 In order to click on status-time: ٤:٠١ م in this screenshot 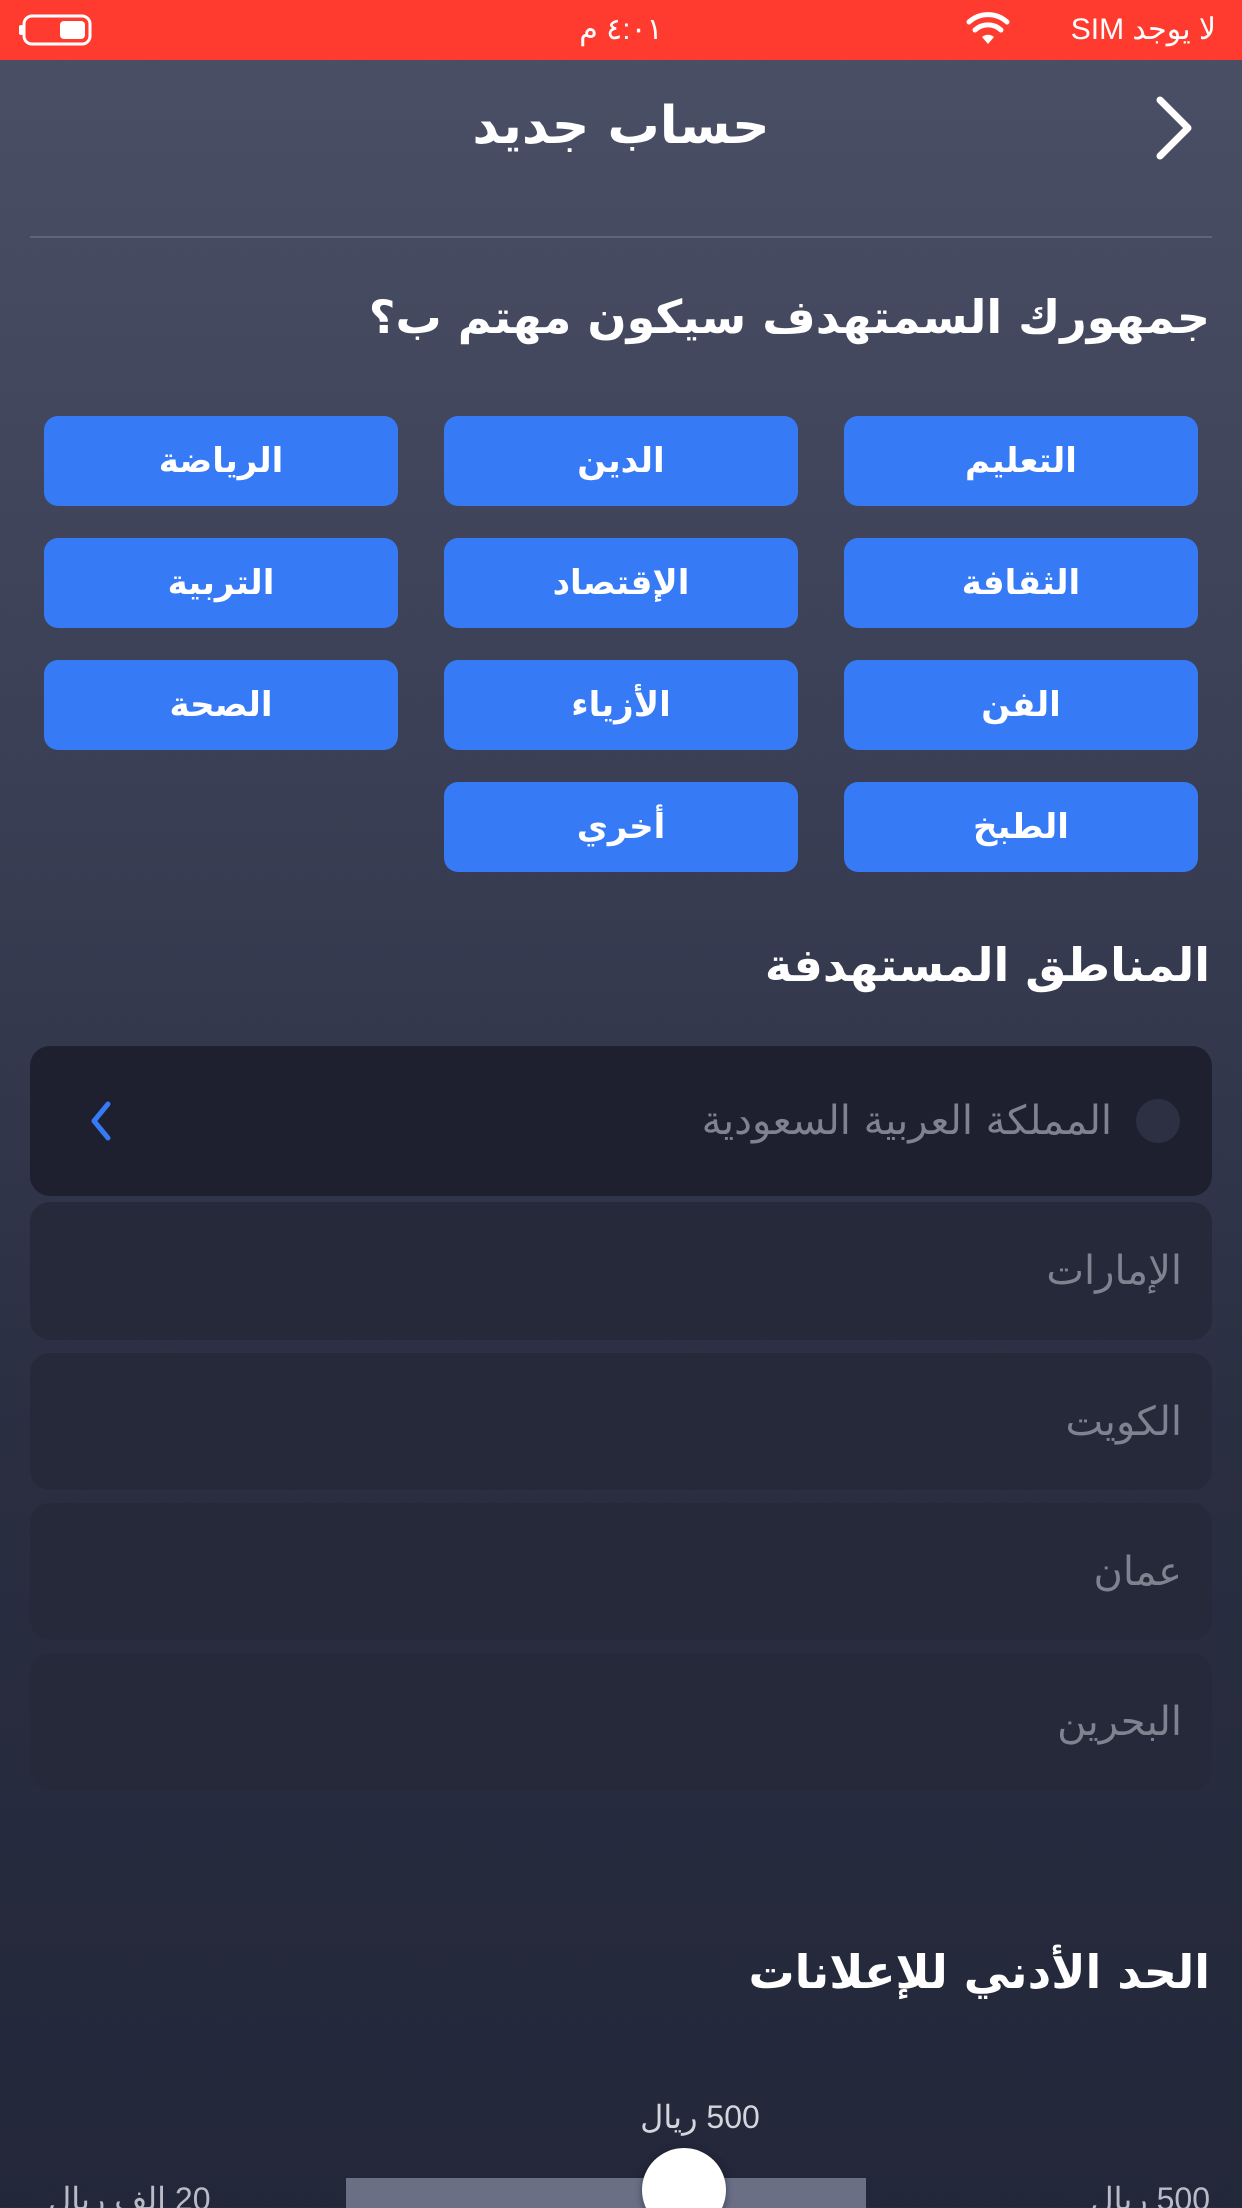, I will do `click(621, 29)`.